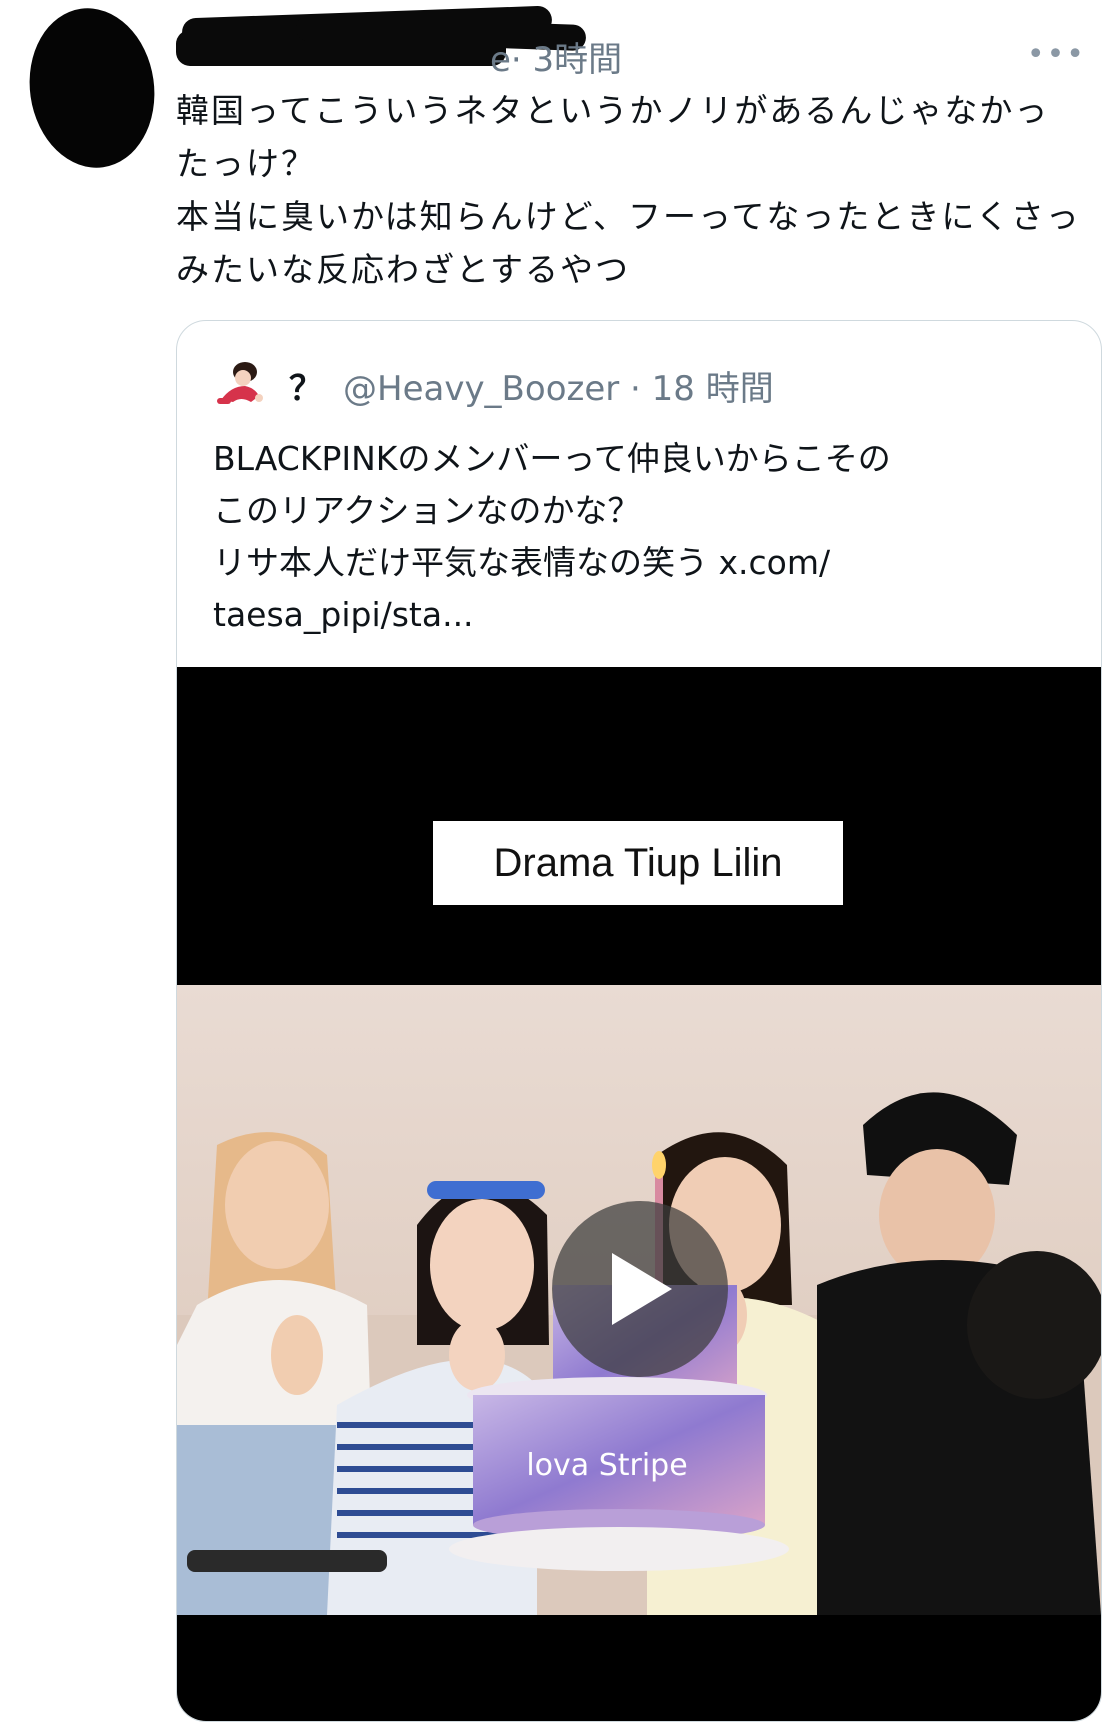  Describe the element at coordinates (566, 60) in the screenshot. I see `tweet-time: · 3時間` at that location.